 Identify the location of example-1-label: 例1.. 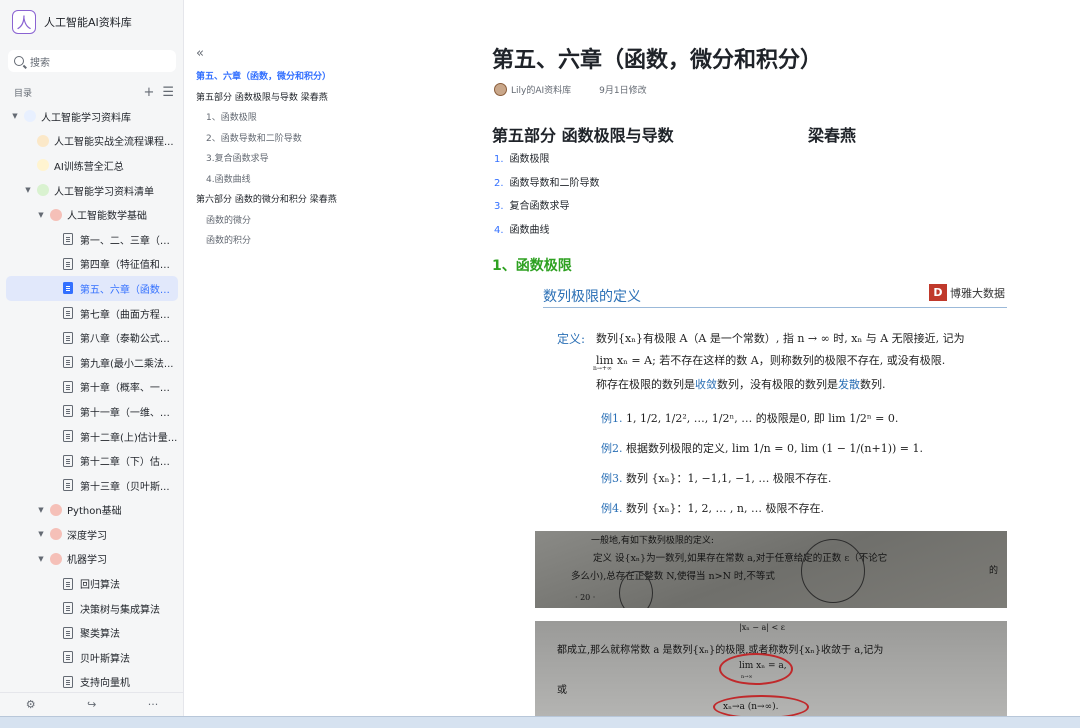
(612, 418).